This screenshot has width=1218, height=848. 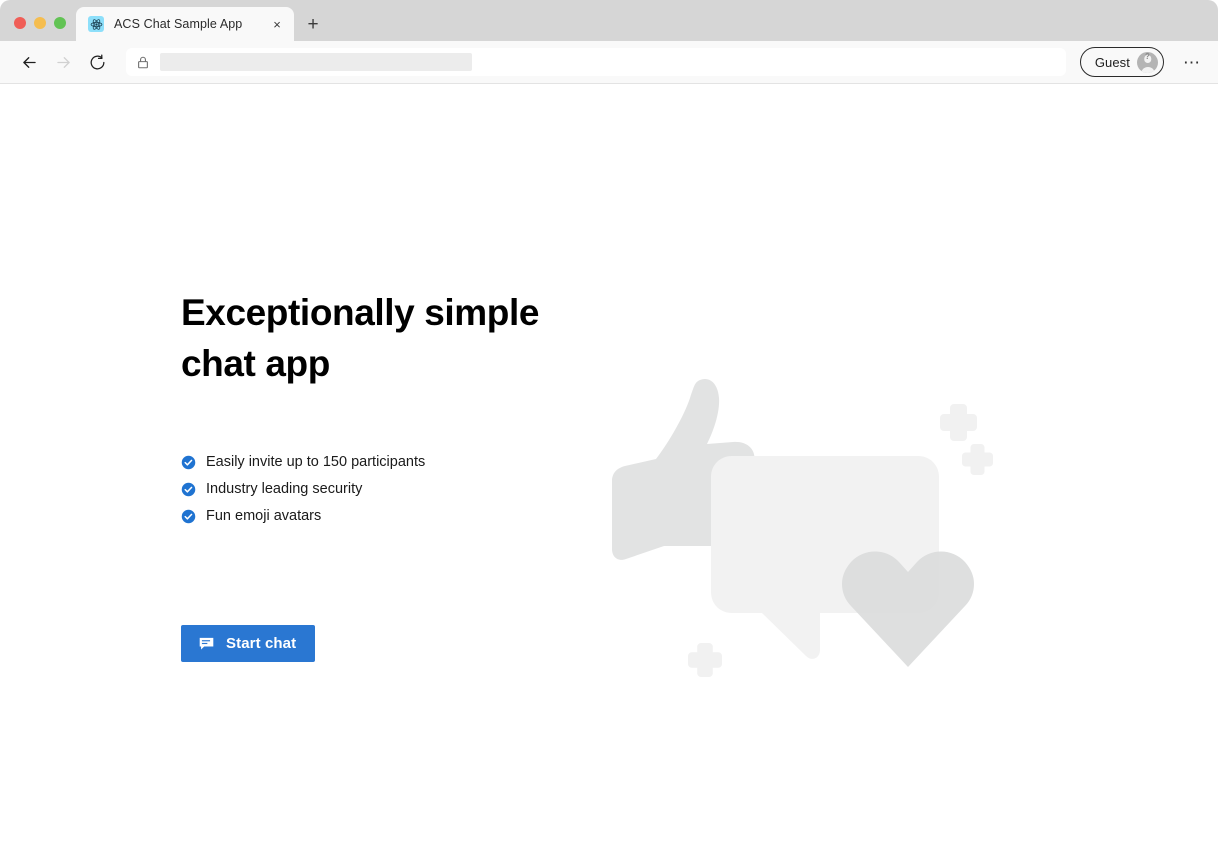 I want to click on window-maximize-button, so click(x=60, y=23).